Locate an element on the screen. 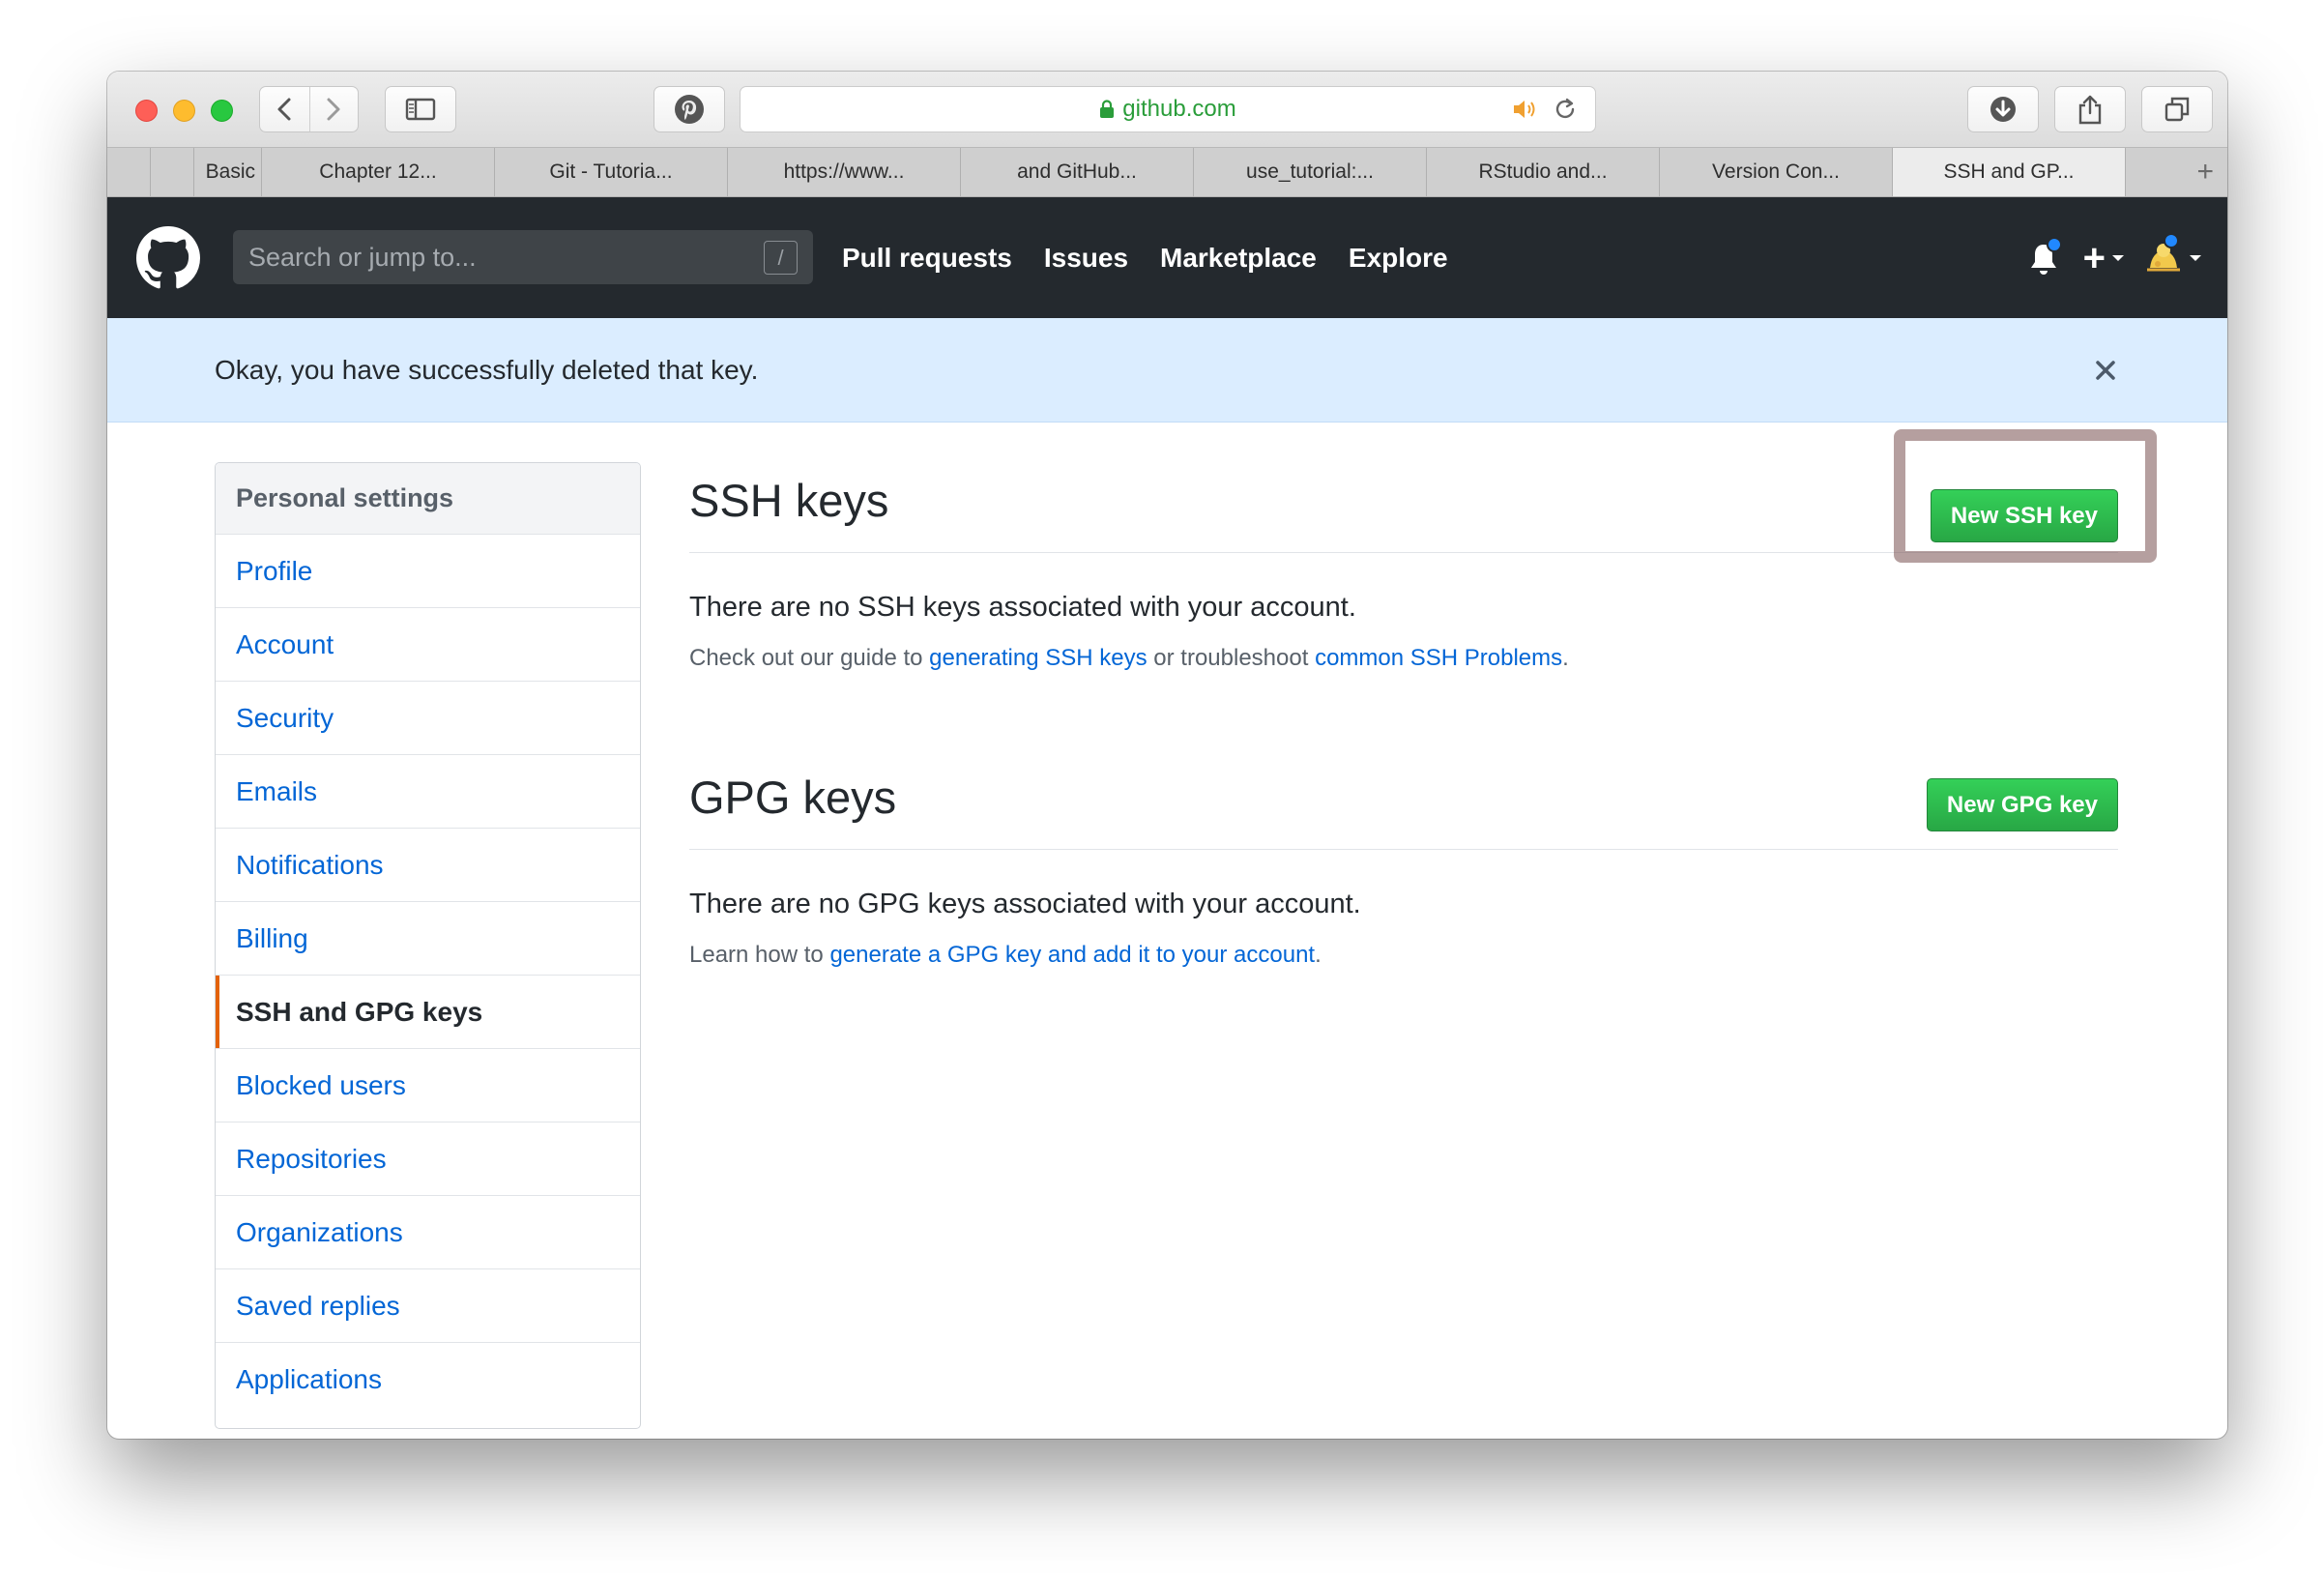 This screenshot has height=1574, width=2324. ssh-guide-suffix: . is located at coordinates (1565, 658).